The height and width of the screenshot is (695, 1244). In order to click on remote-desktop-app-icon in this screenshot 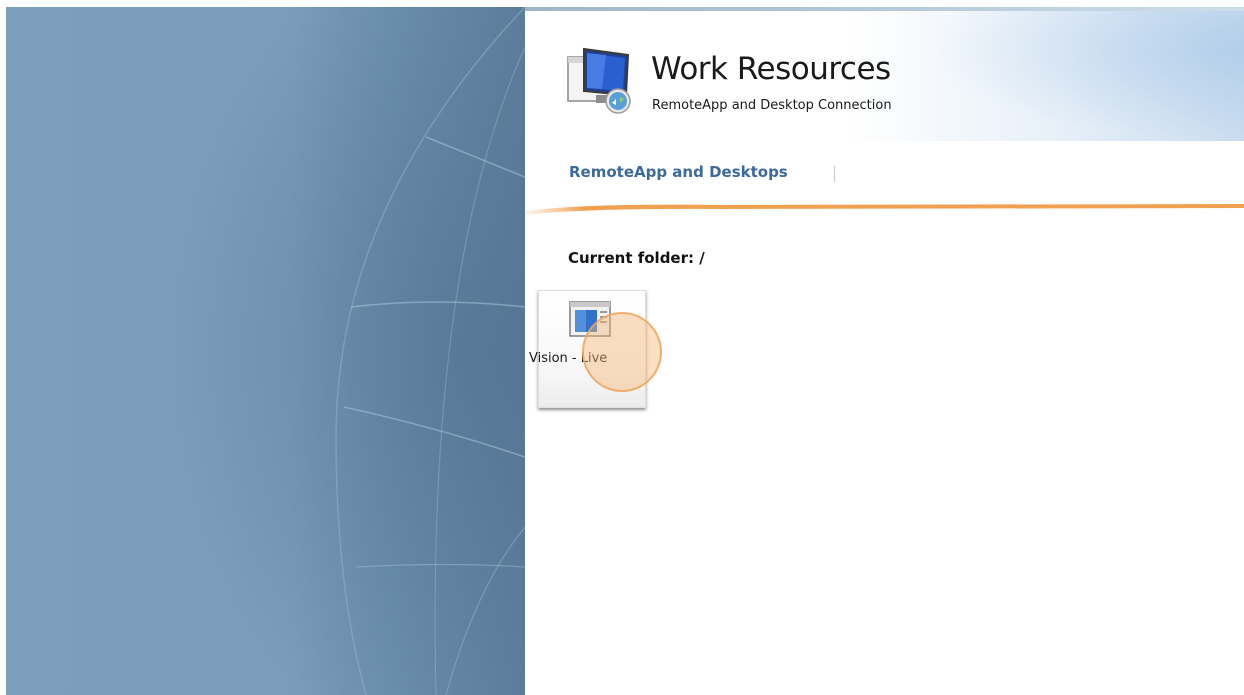, I will do `click(590, 319)`.